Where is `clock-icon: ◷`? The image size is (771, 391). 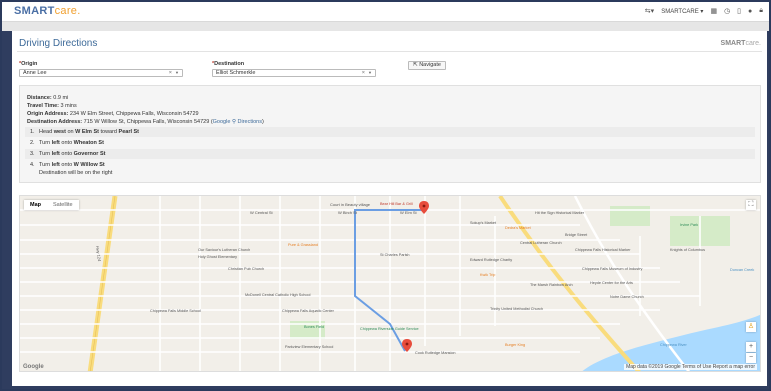
clock-icon: ◷ is located at coordinates (727, 11).